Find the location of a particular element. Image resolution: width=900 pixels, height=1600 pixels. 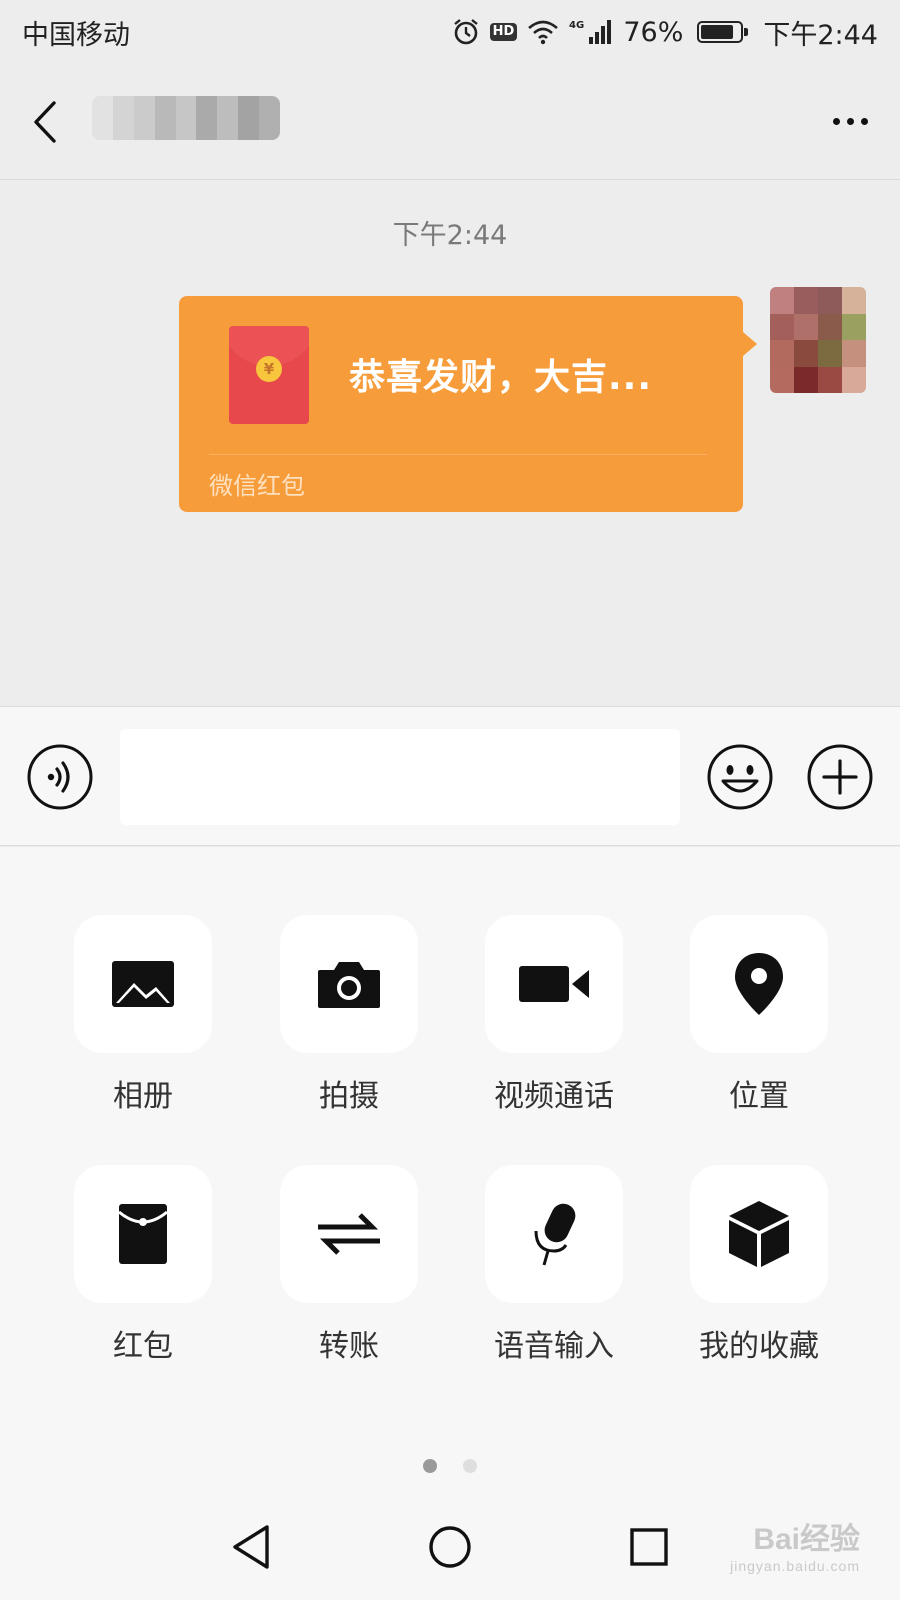

emoji-icon is located at coordinates (740, 777).